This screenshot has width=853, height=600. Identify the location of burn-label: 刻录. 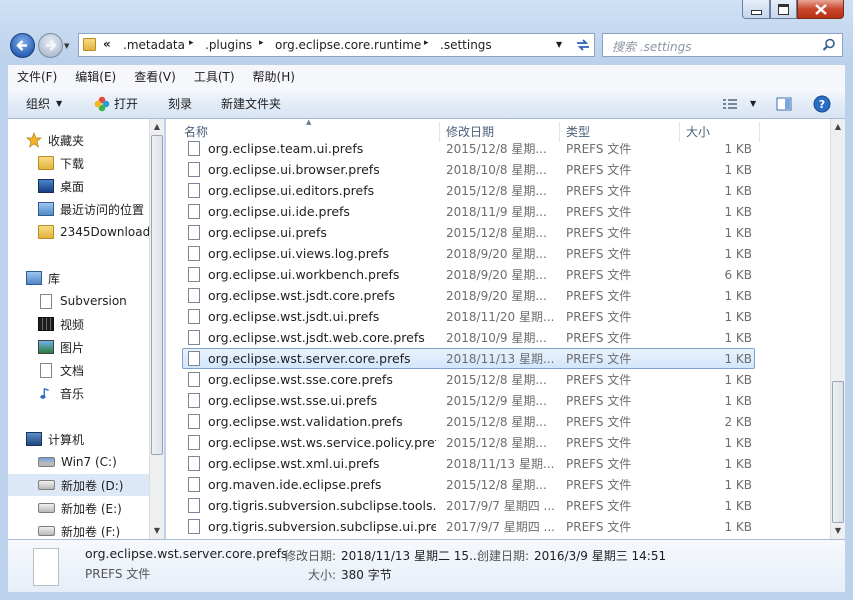
(180, 104).